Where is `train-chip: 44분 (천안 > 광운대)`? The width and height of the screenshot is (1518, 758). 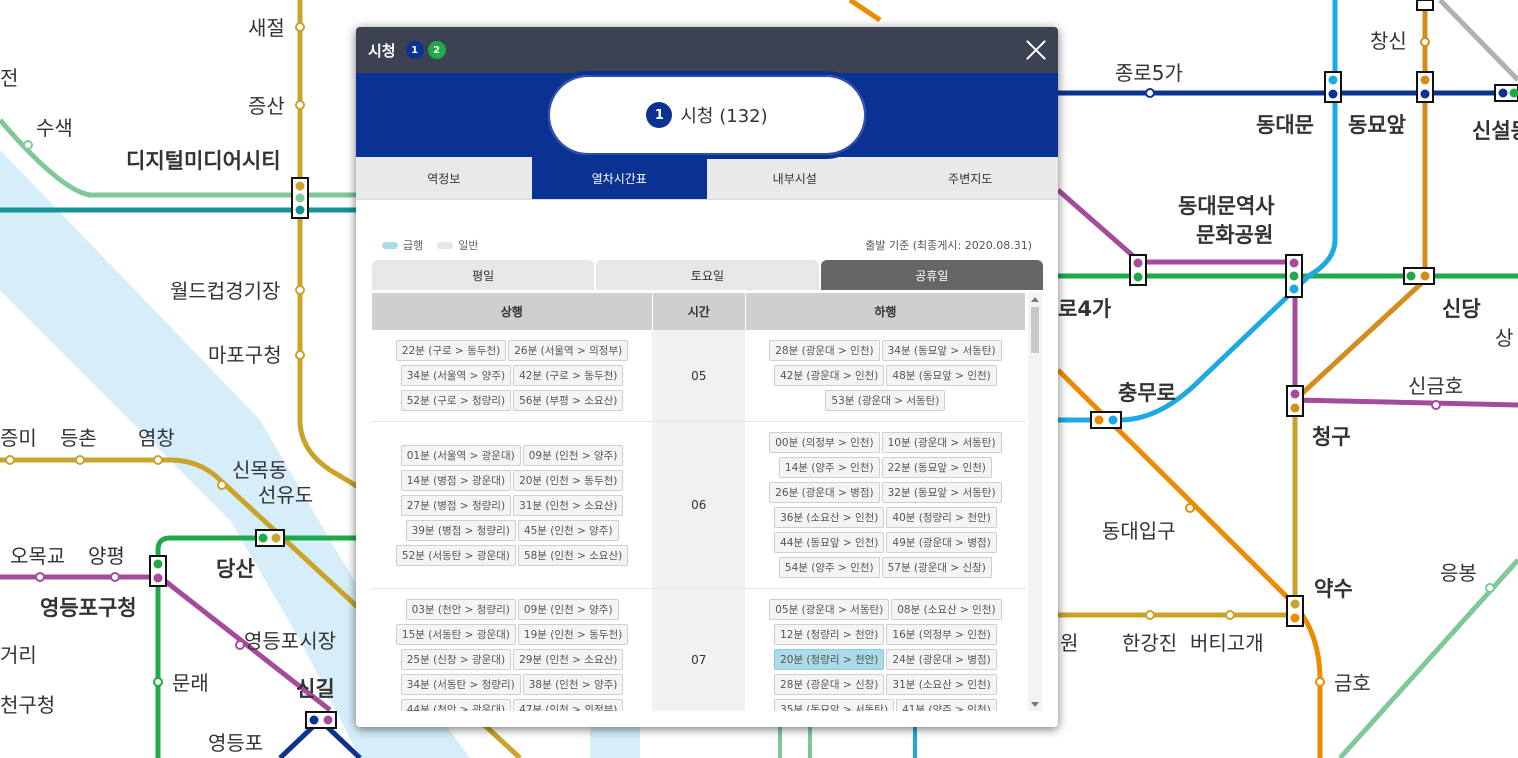 train-chip: 44분 (천안 > 광운대) is located at coordinates (456, 705).